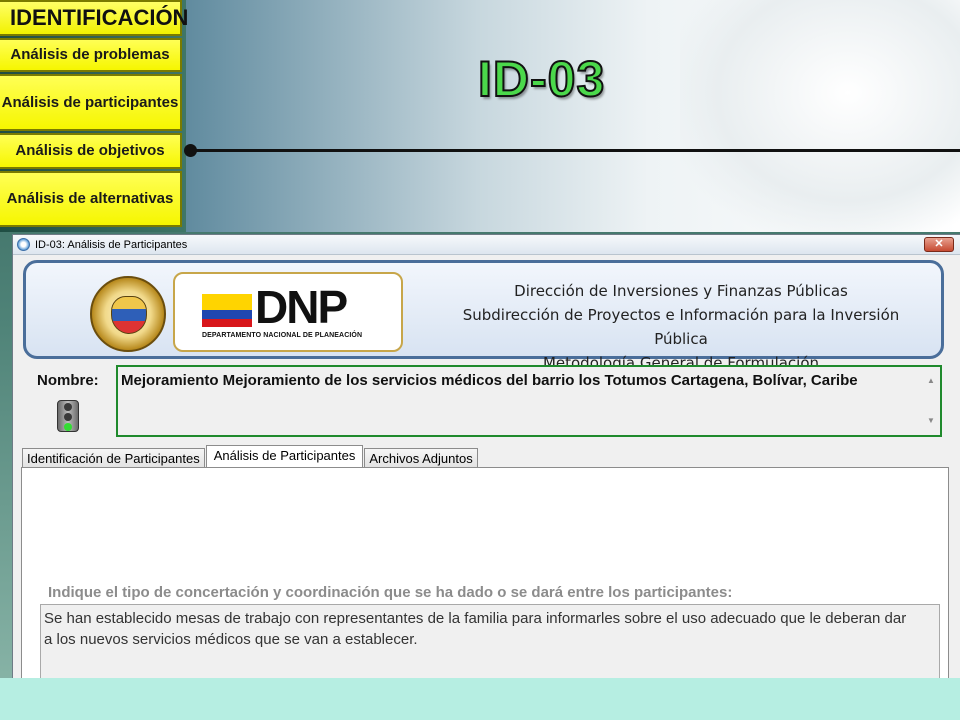 The width and height of the screenshot is (960, 720). What do you see at coordinates (91, 102) in the screenshot?
I see `nav-item-analisis-participantes: Análisis de participantes` at bounding box center [91, 102].